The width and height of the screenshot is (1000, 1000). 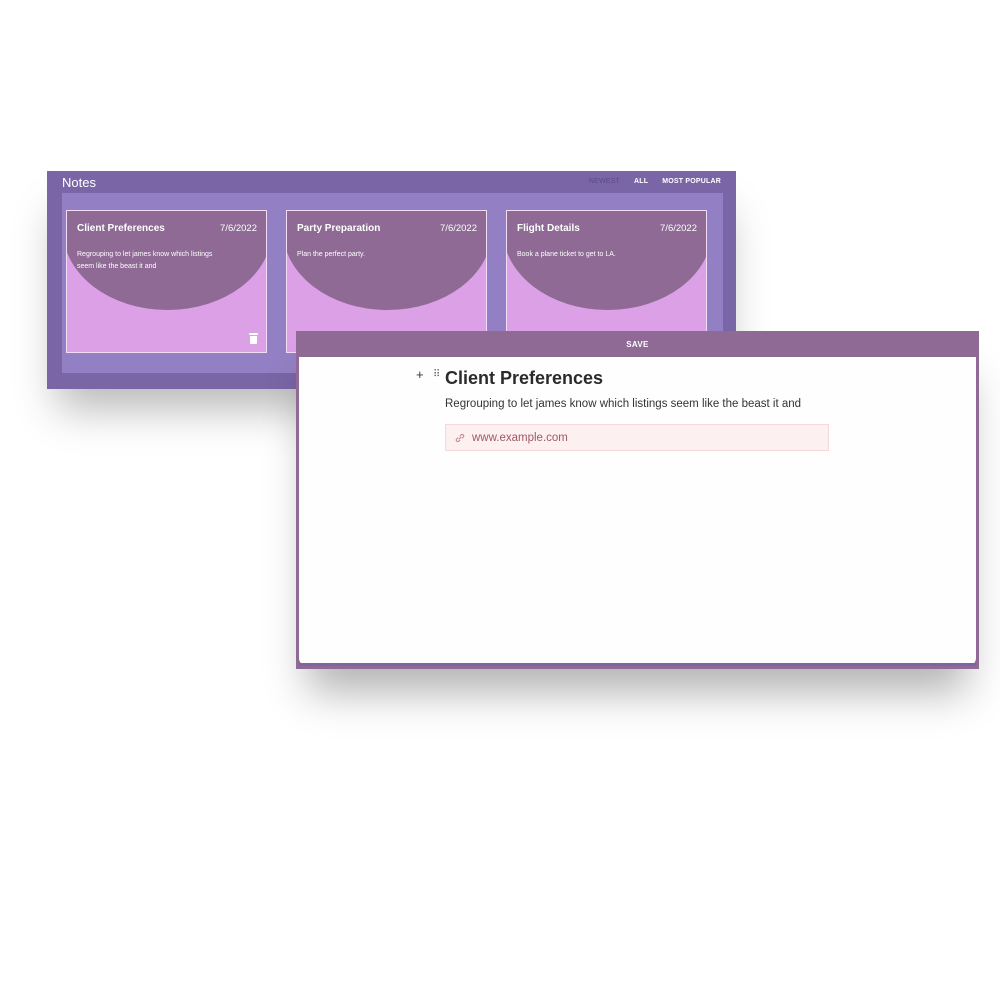 What do you see at coordinates (420, 374) in the screenshot?
I see `add-block-button: +` at bounding box center [420, 374].